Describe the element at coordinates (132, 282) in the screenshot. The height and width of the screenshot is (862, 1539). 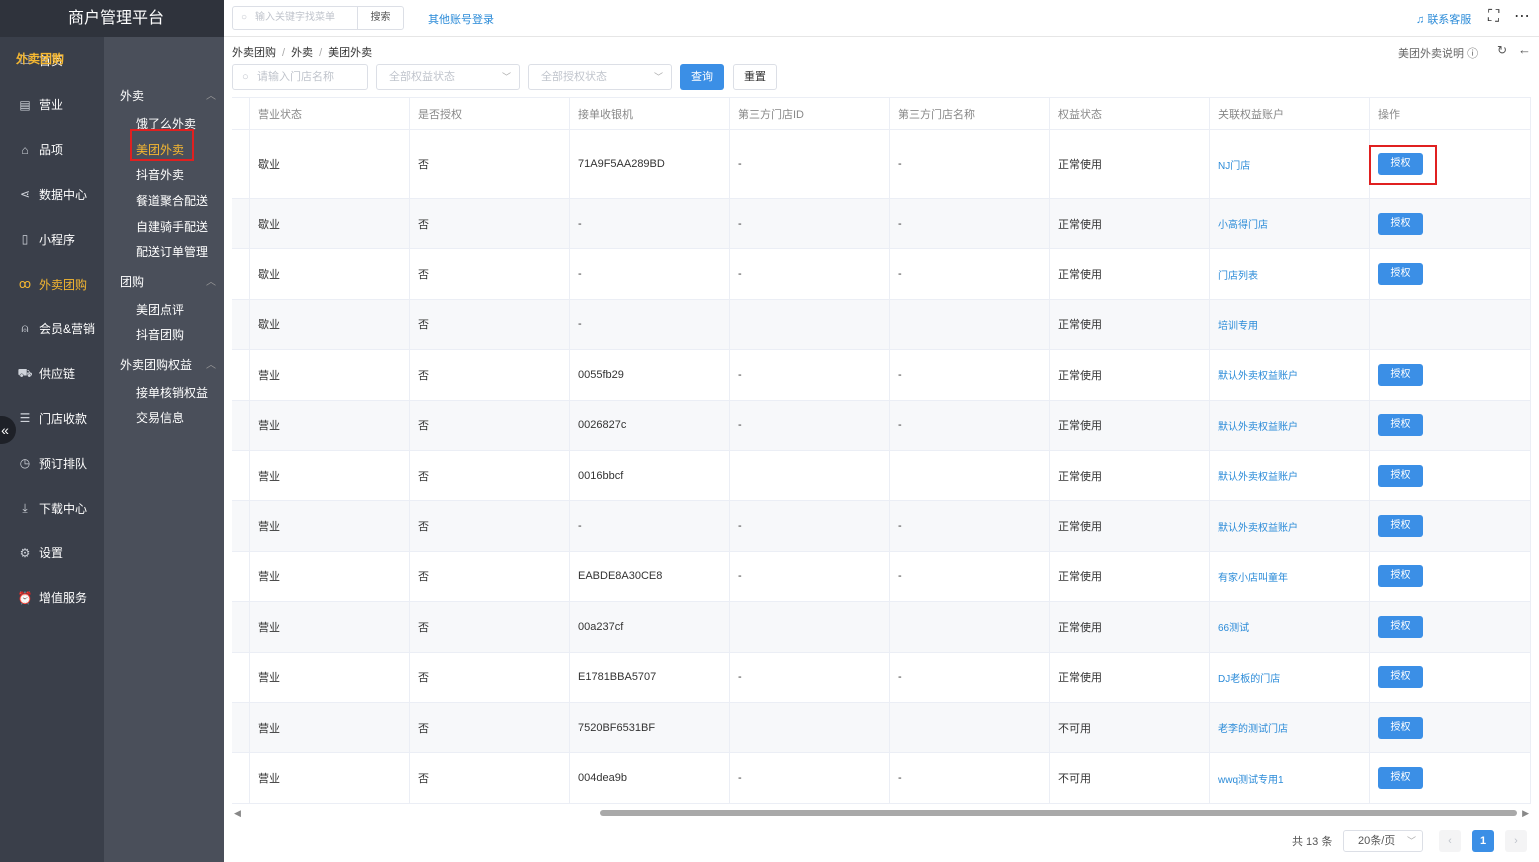
I see `sub-group-label: 团购` at that location.